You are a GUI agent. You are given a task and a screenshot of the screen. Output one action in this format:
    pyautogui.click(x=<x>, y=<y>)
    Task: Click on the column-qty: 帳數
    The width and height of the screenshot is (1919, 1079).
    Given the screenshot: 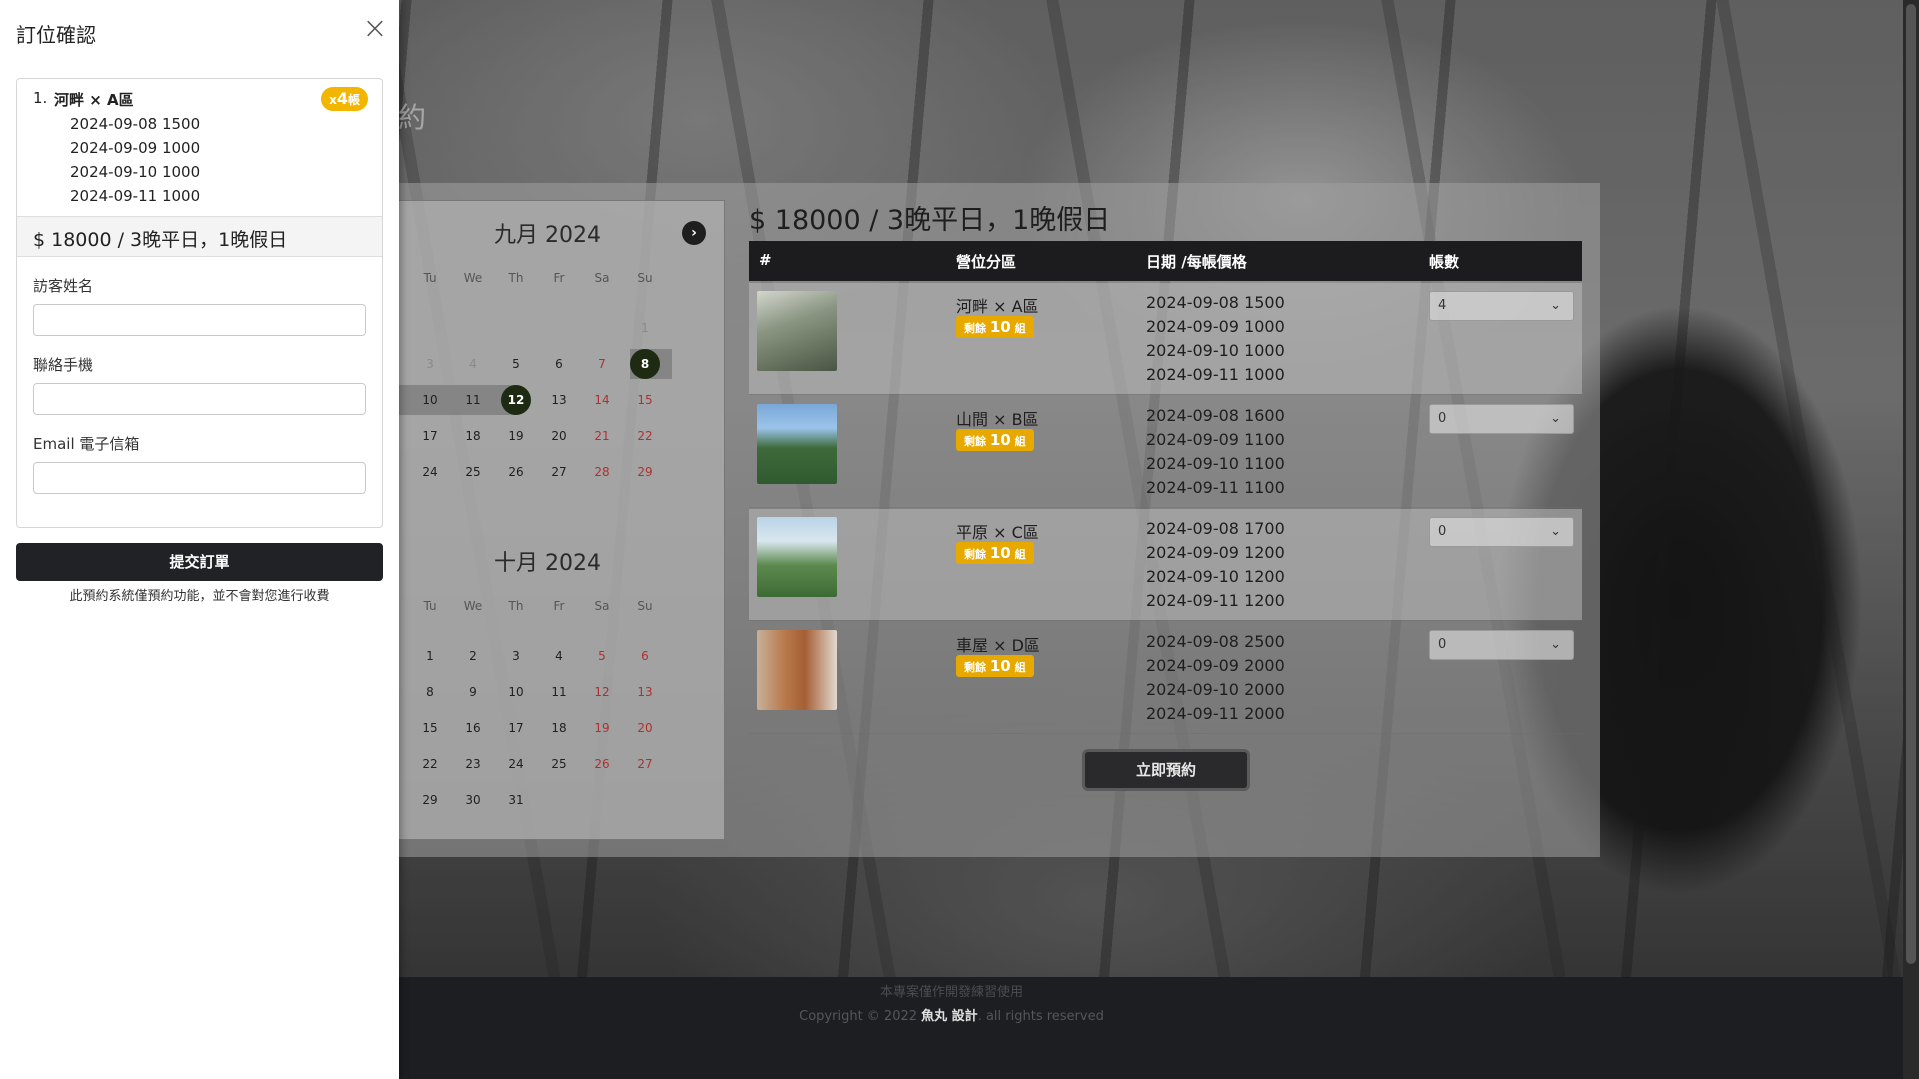 What is the action you would take?
    pyautogui.click(x=1444, y=262)
    